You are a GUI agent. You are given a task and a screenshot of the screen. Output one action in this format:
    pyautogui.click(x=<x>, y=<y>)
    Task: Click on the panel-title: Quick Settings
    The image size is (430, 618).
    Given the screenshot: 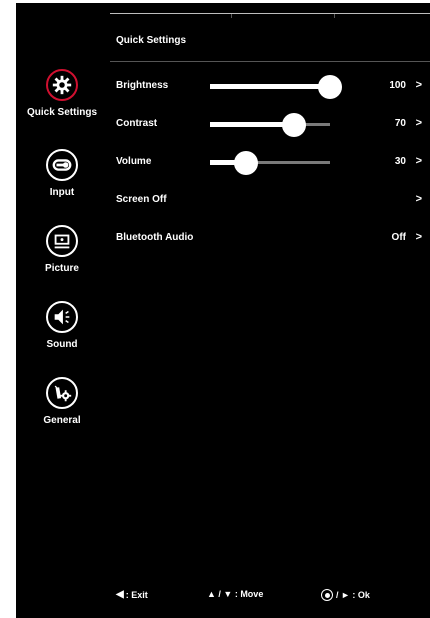 What is the action you would take?
    pyautogui.click(x=151, y=40)
    